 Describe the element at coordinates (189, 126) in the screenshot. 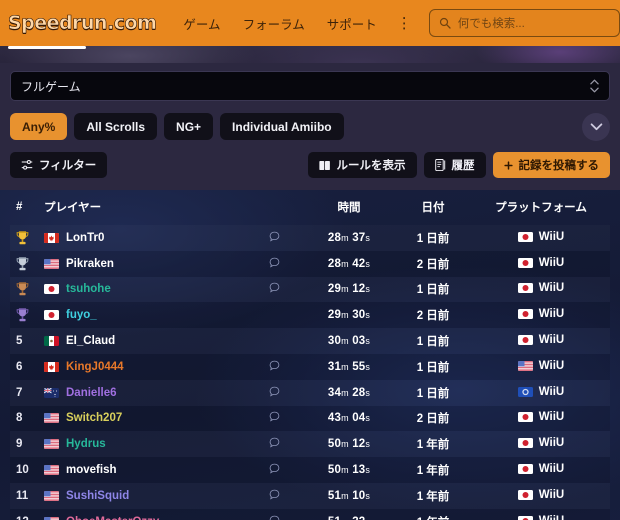

I see `category-tab-ng-plus: NG+` at that location.